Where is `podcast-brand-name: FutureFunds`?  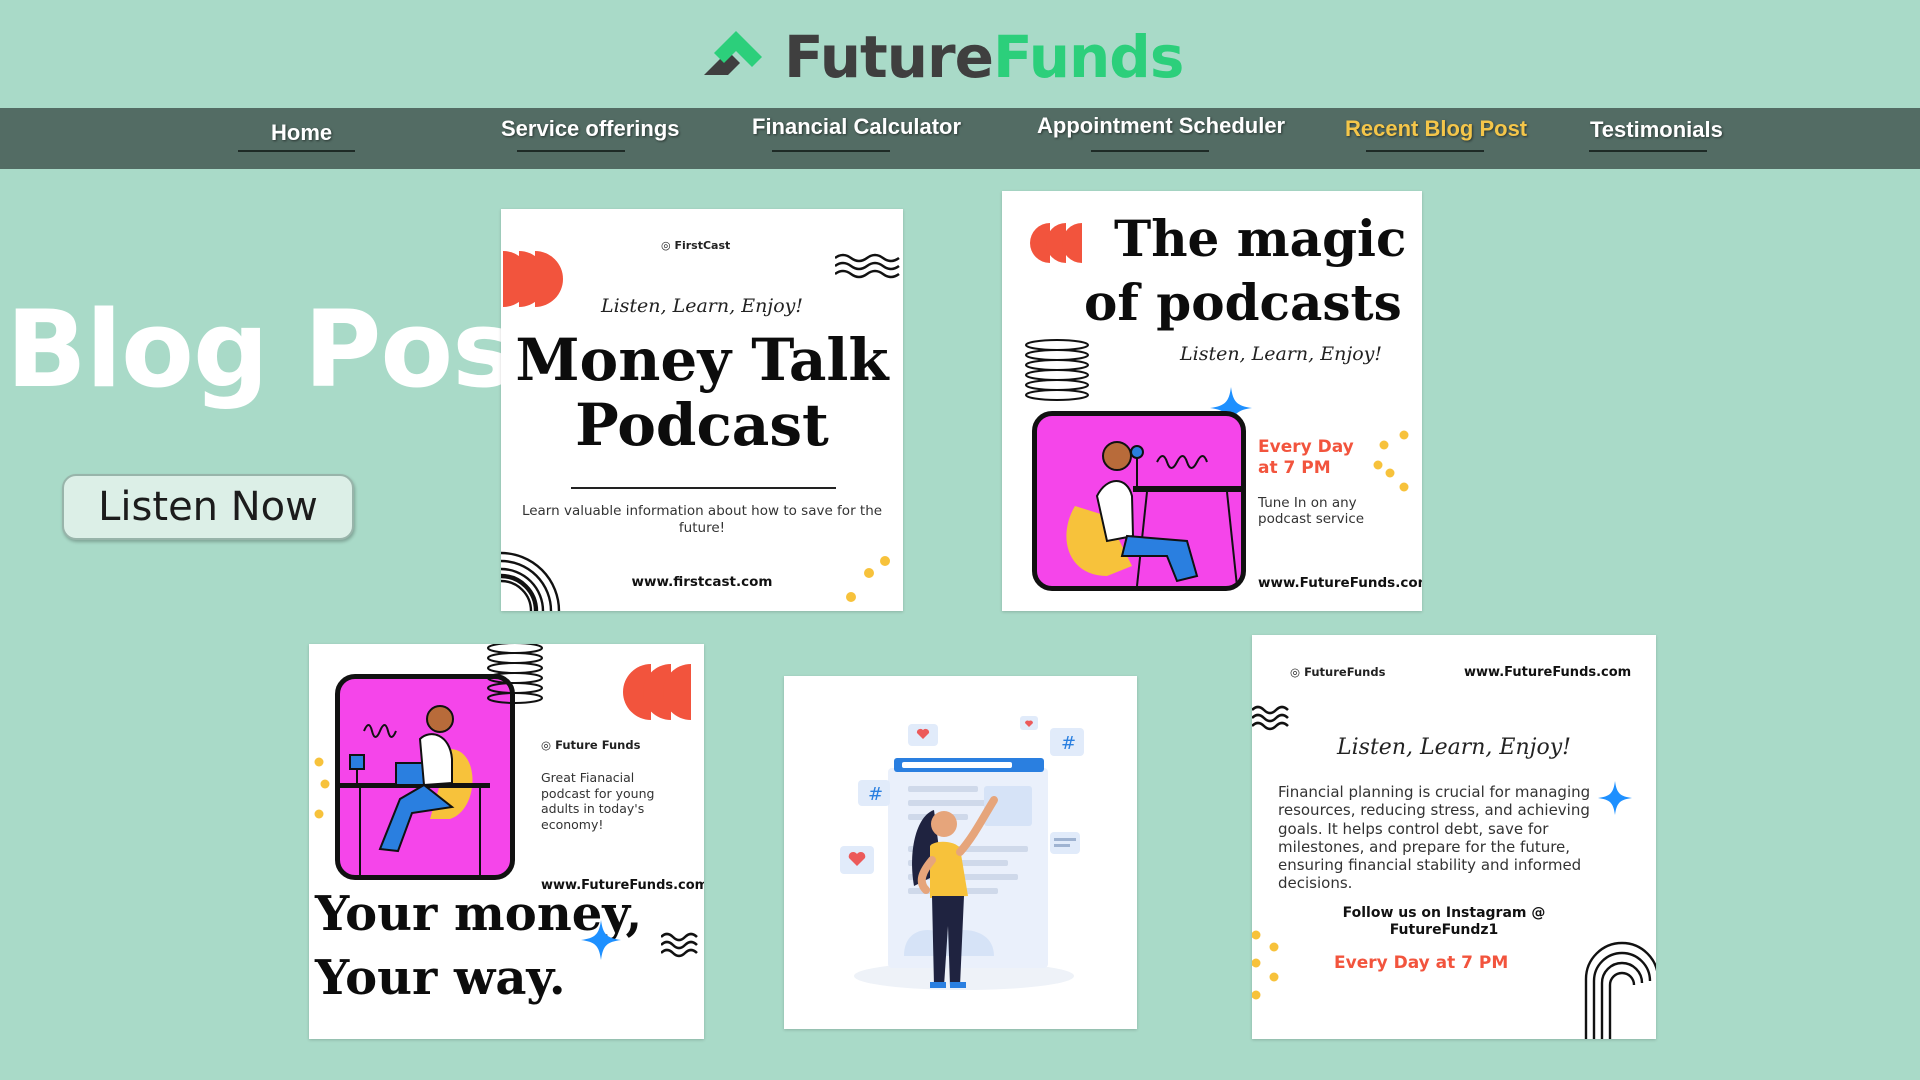
podcast-brand-name: FutureFunds is located at coordinates (1345, 672).